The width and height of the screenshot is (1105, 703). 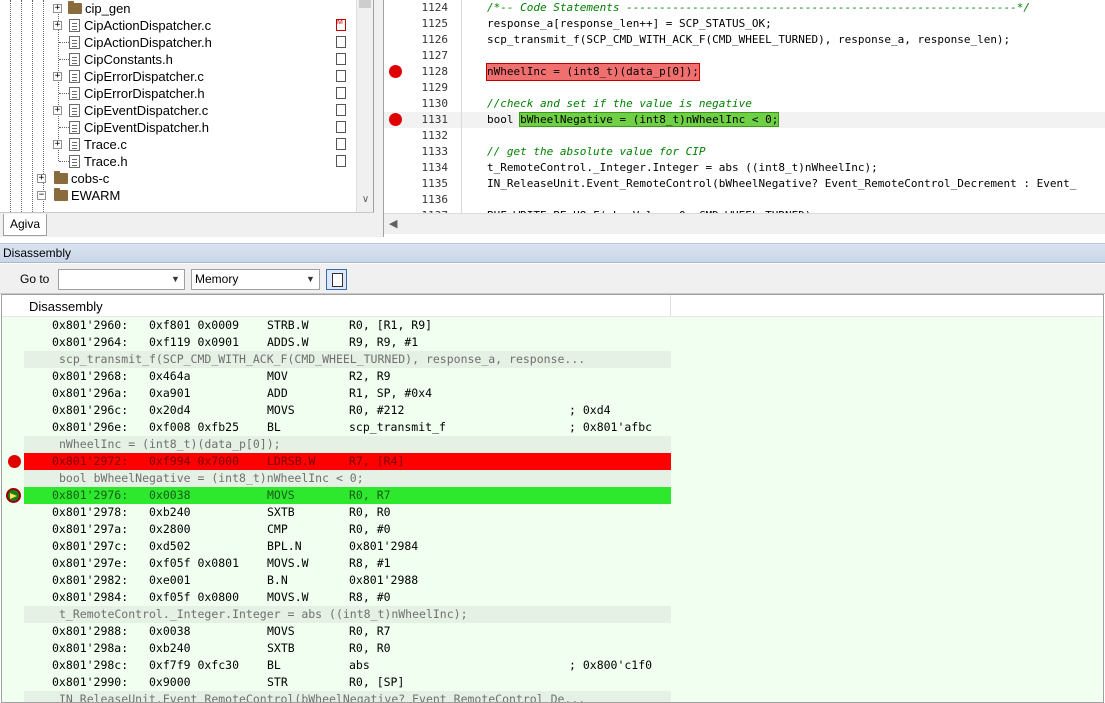 What do you see at coordinates (25, 225) in the screenshot?
I see `tab-agiva: Agiva` at bounding box center [25, 225].